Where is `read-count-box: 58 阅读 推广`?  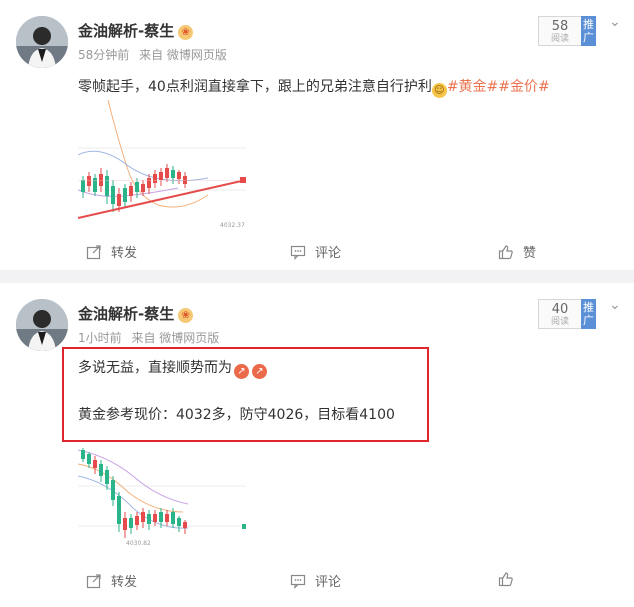
read-count-box: 58 阅读 推广 is located at coordinates (568, 31).